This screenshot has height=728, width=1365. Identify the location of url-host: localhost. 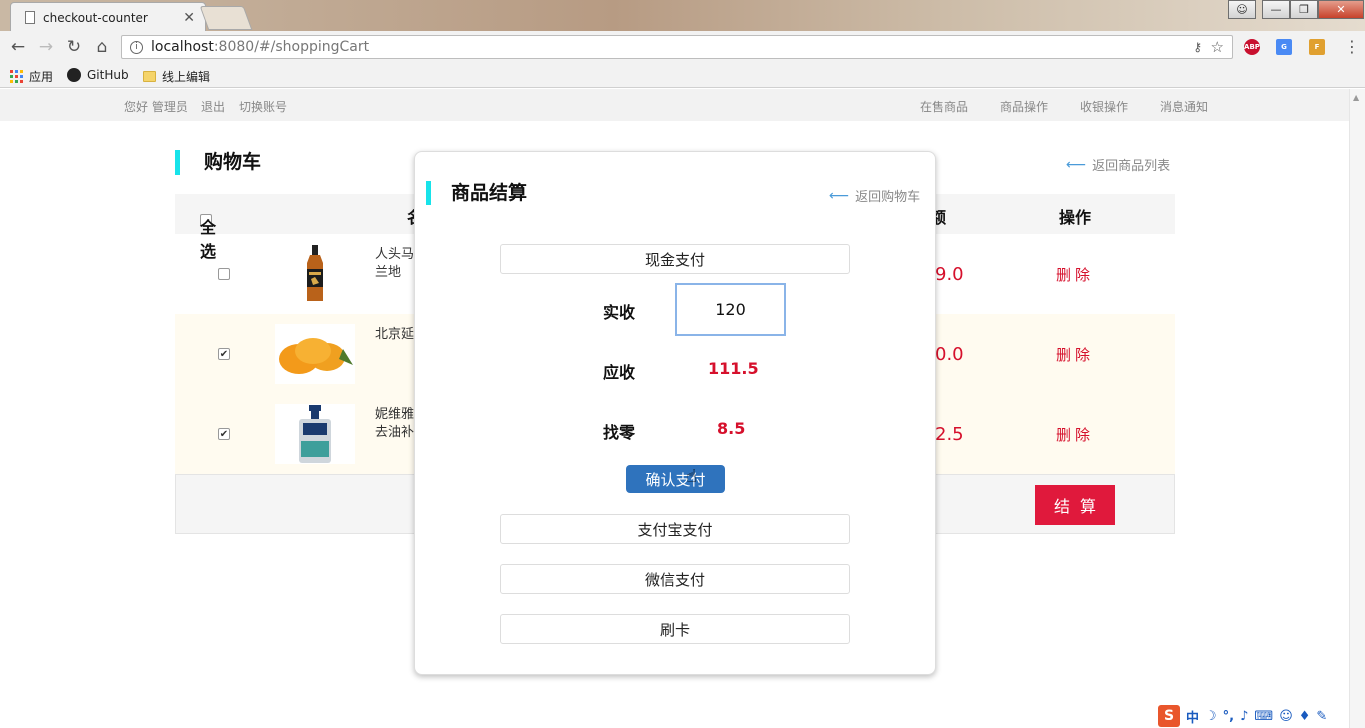
(182, 47).